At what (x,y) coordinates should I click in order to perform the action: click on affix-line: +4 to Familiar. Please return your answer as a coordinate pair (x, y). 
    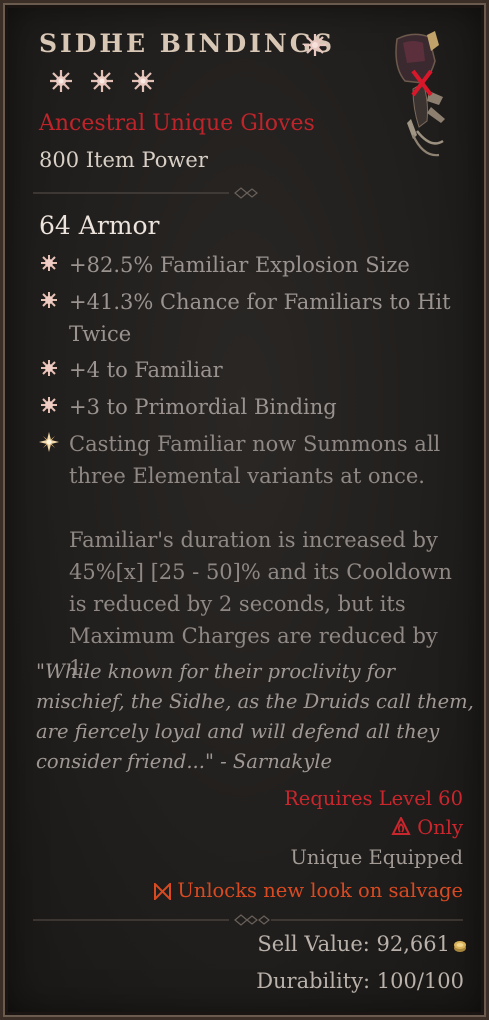
    Looking at the image, I should click on (249, 370).